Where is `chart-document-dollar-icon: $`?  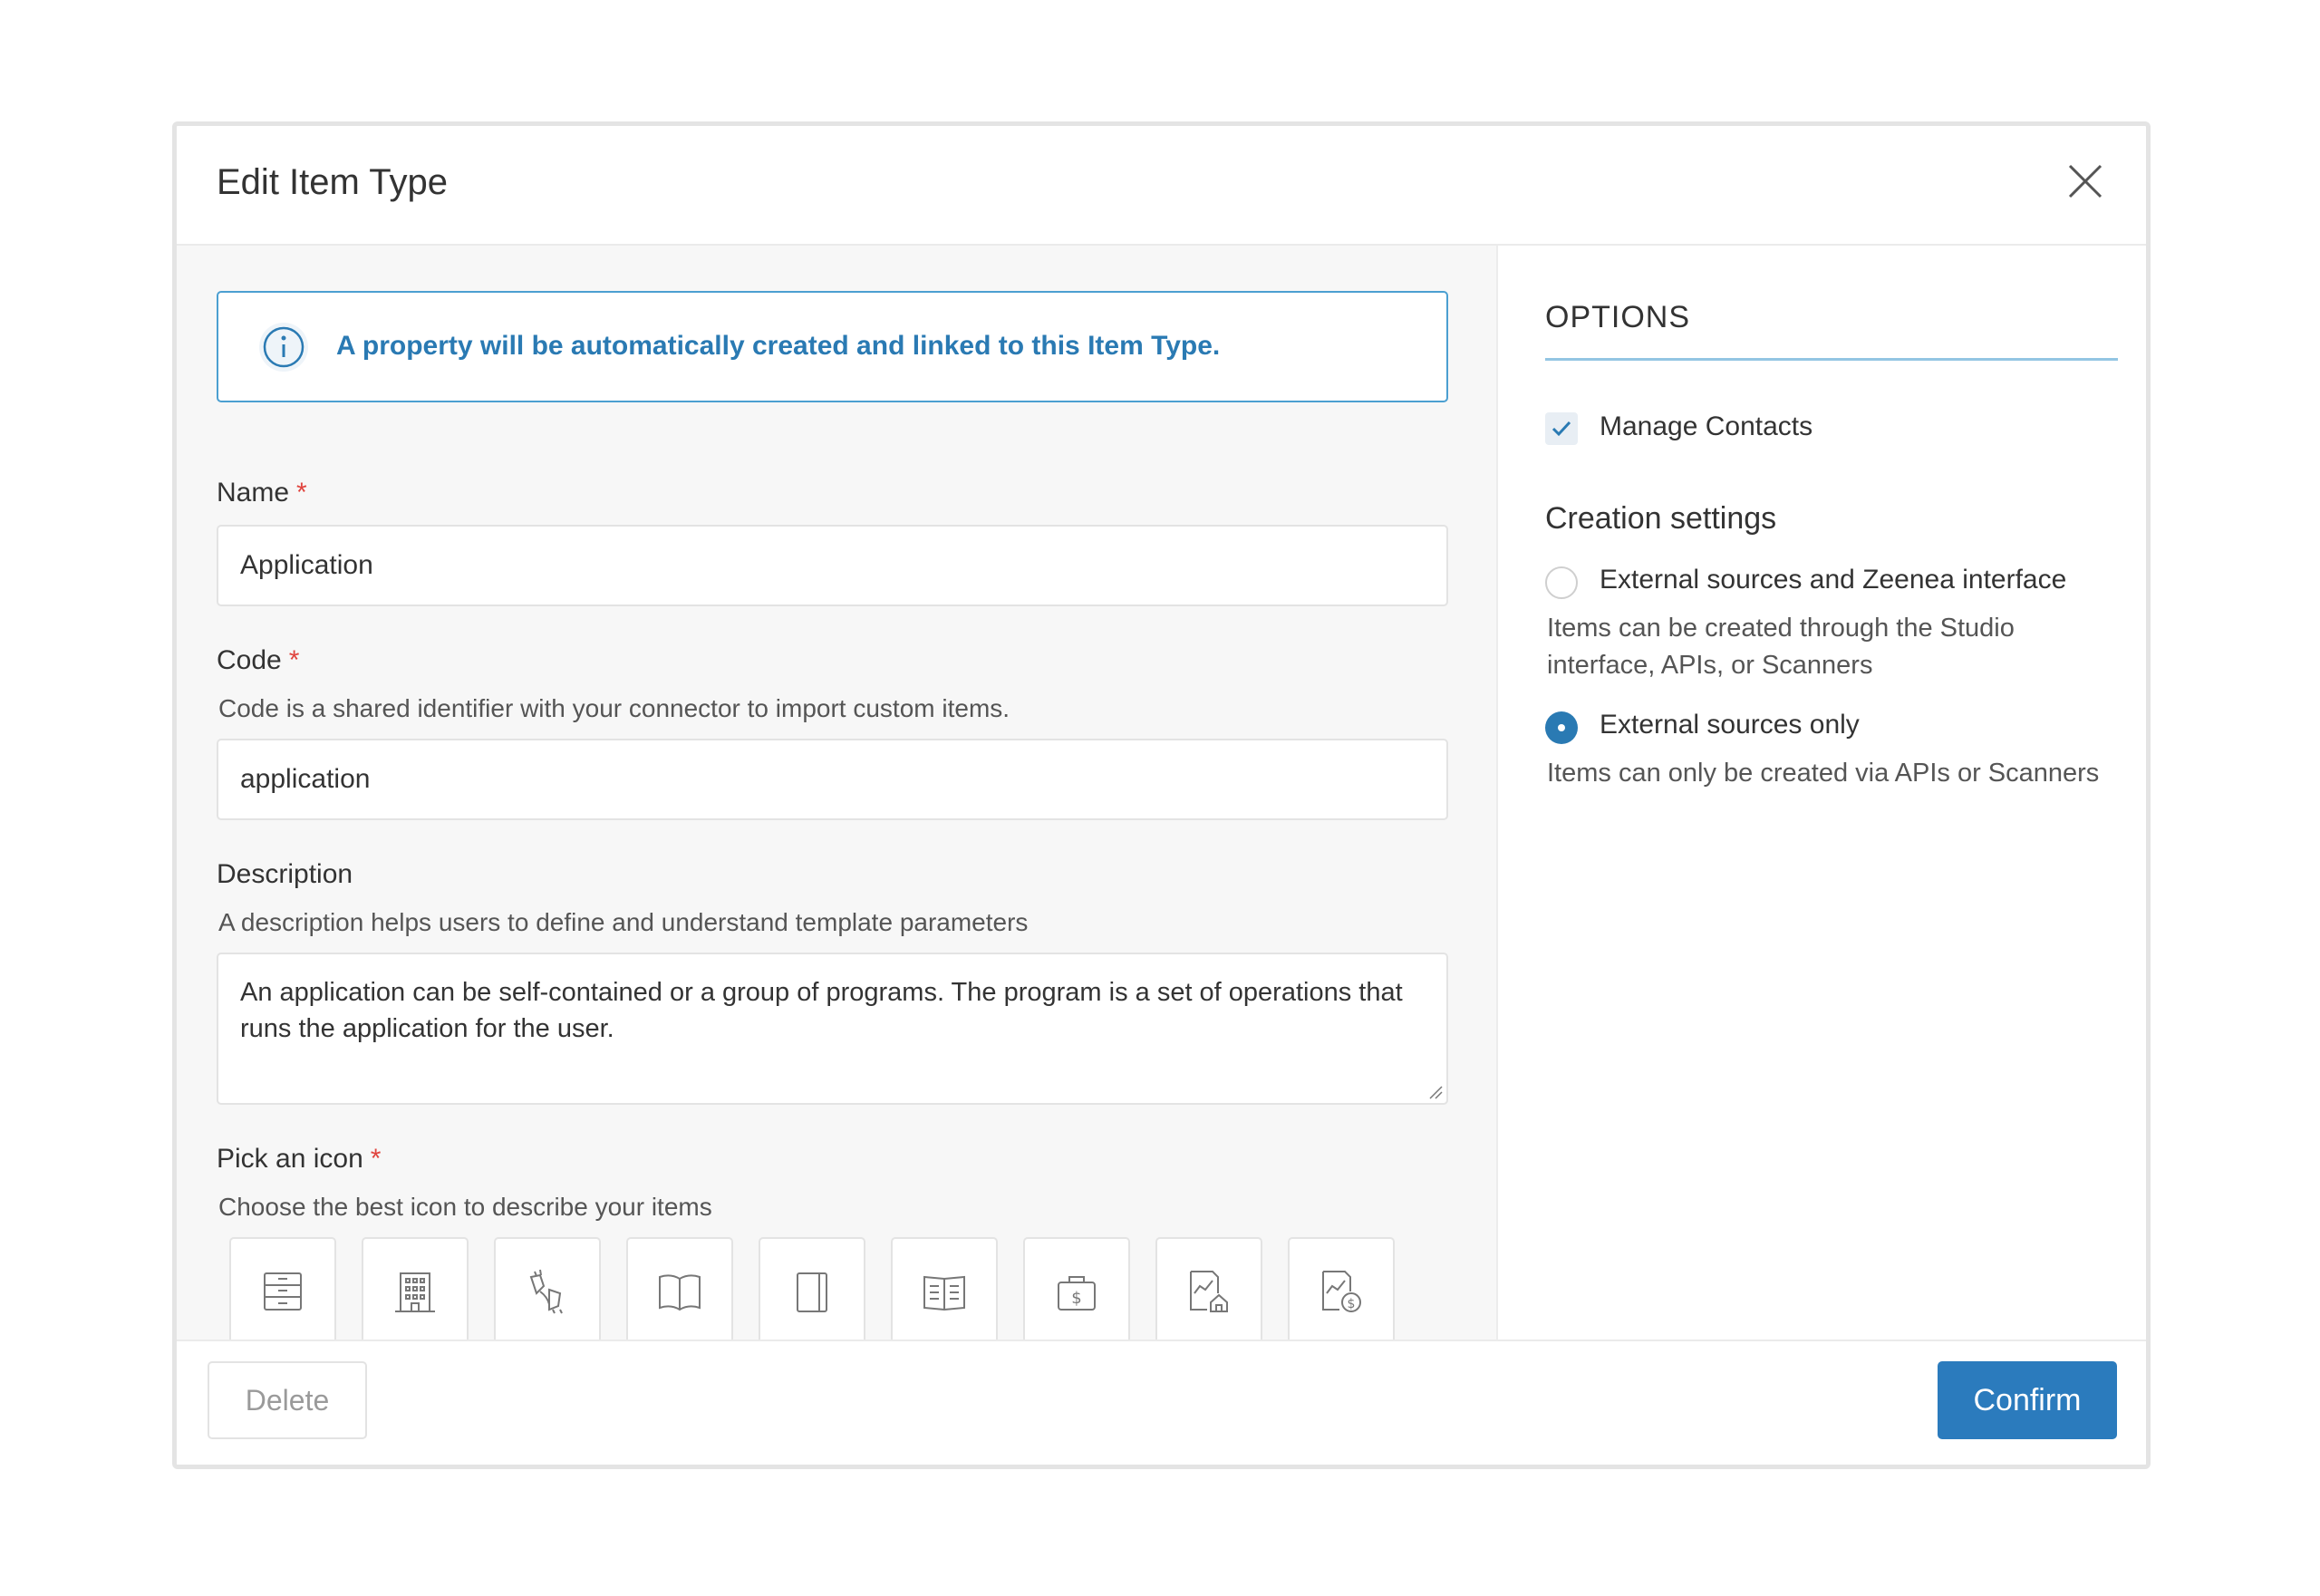 chart-document-dollar-icon: $ is located at coordinates (1341, 1291).